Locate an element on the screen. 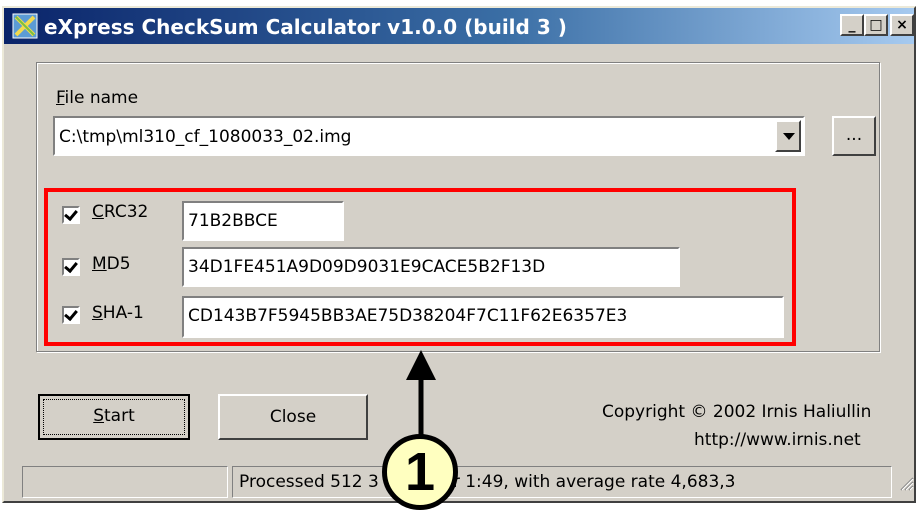  app-logo-icon is located at coordinates (25, 26).